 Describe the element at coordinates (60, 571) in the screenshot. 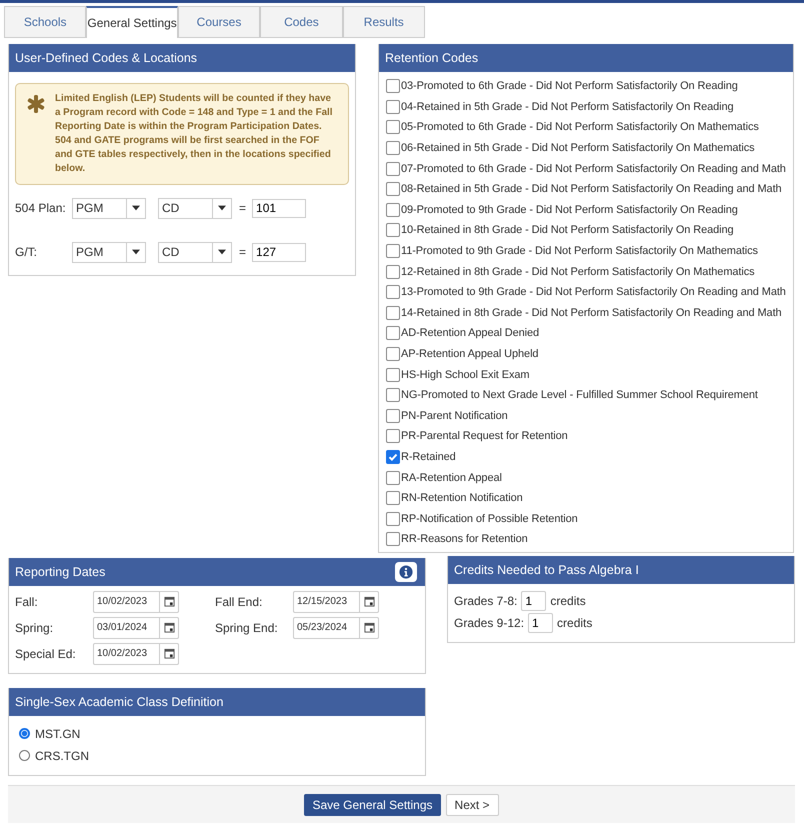

I see `panel-title: Reporting Dates` at that location.